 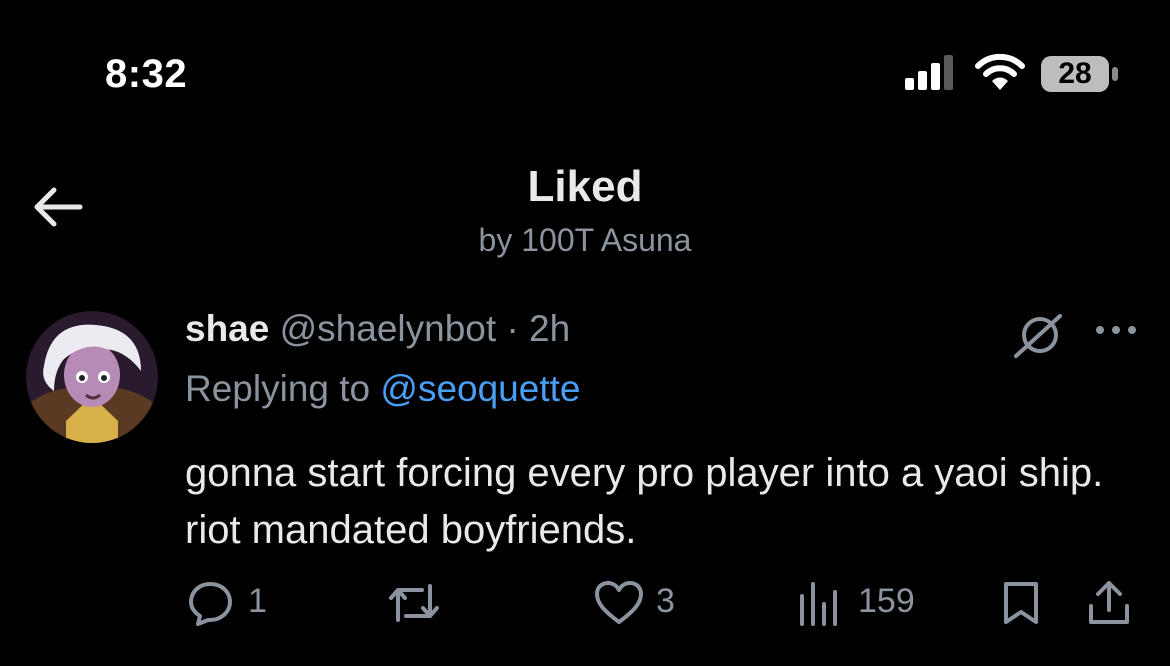 I want to click on avatar, so click(x=92, y=377).